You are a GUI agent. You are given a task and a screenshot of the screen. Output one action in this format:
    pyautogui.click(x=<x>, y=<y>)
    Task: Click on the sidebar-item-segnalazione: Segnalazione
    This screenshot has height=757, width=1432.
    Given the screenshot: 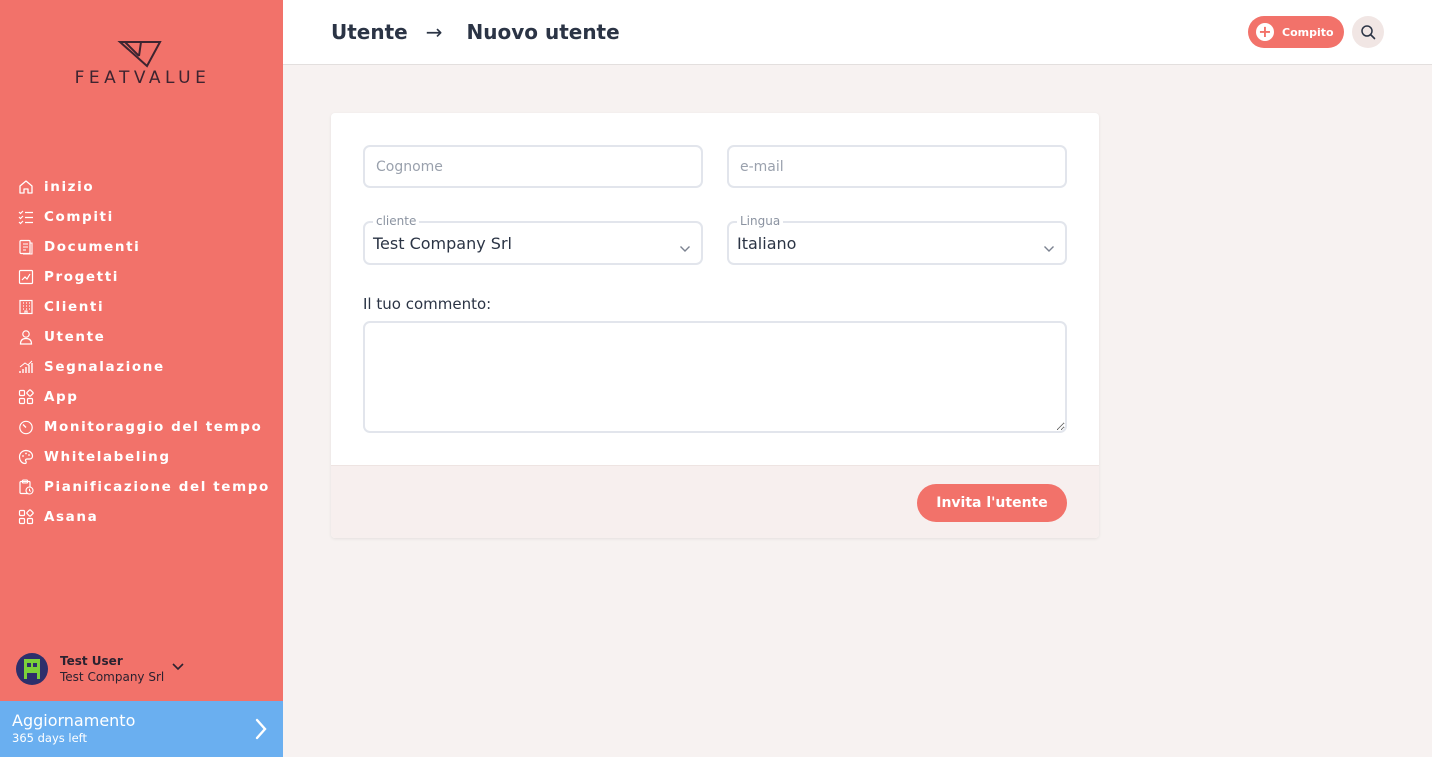 What is the action you would take?
    pyautogui.click(x=143, y=367)
    